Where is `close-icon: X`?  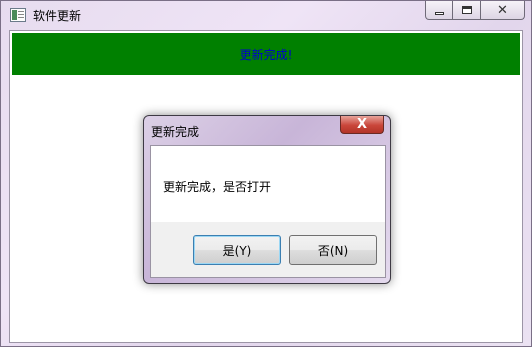 close-icon: X is located at coordinates (362, 124).